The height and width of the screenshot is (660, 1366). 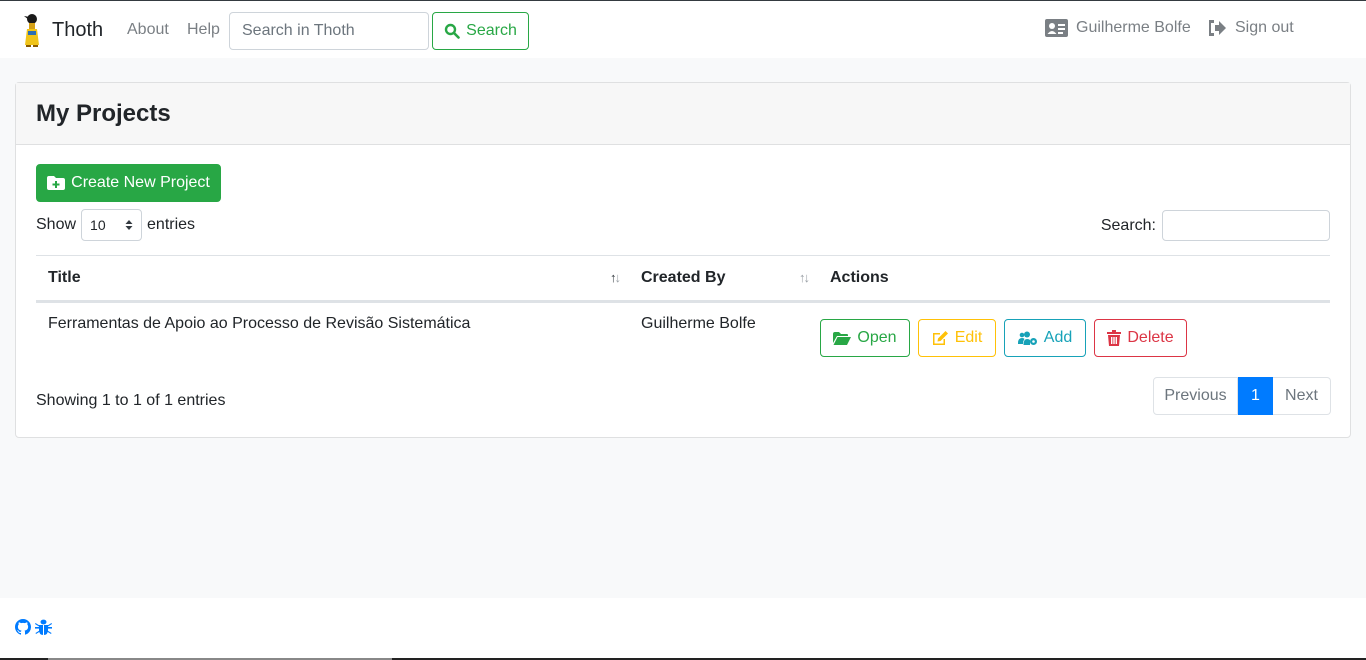 What do you see at coordinates (140, 182) in the screenshot?
I see `create-project-label: Create New Project` at bounding box center [140, 182].